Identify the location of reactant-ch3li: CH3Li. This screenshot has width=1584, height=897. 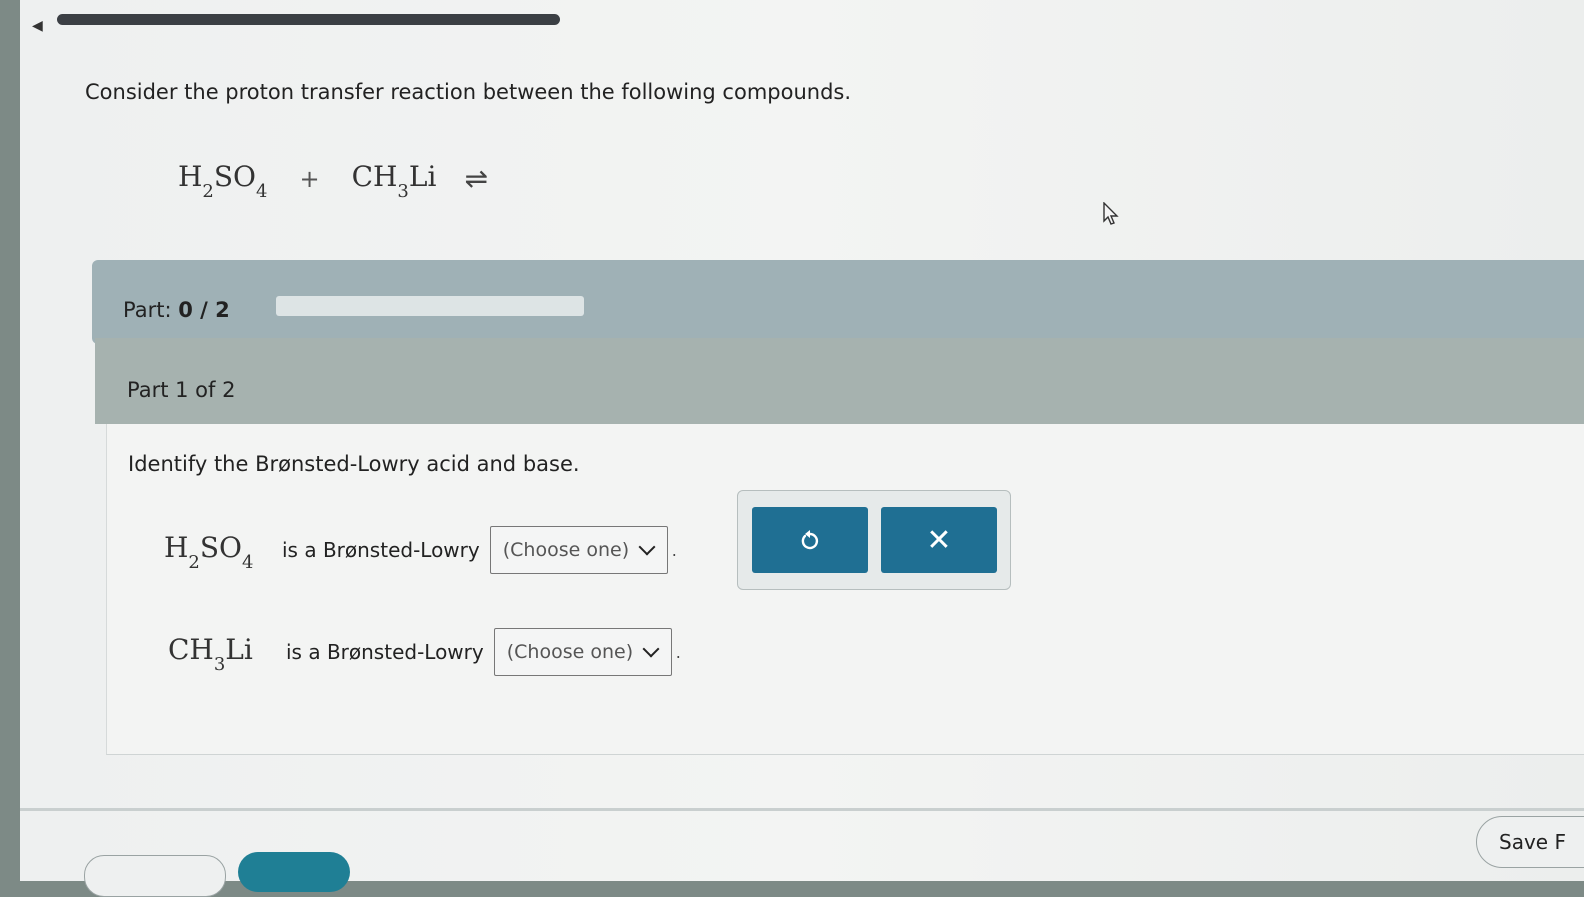
(394, 181).